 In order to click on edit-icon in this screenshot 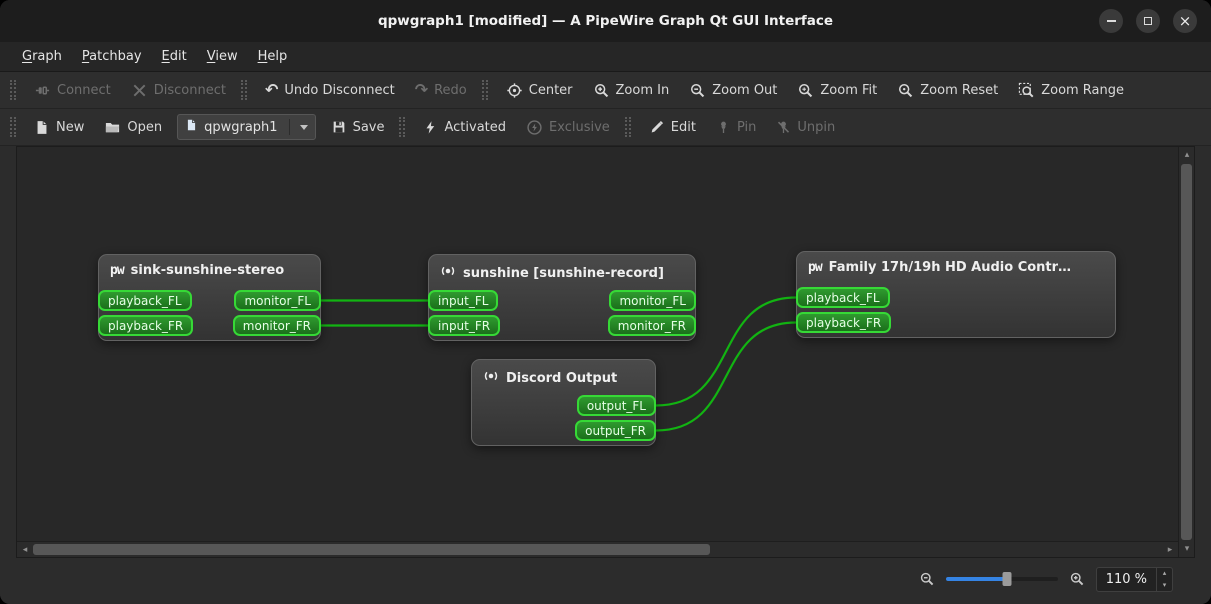, I will do `click(657, 127)`.